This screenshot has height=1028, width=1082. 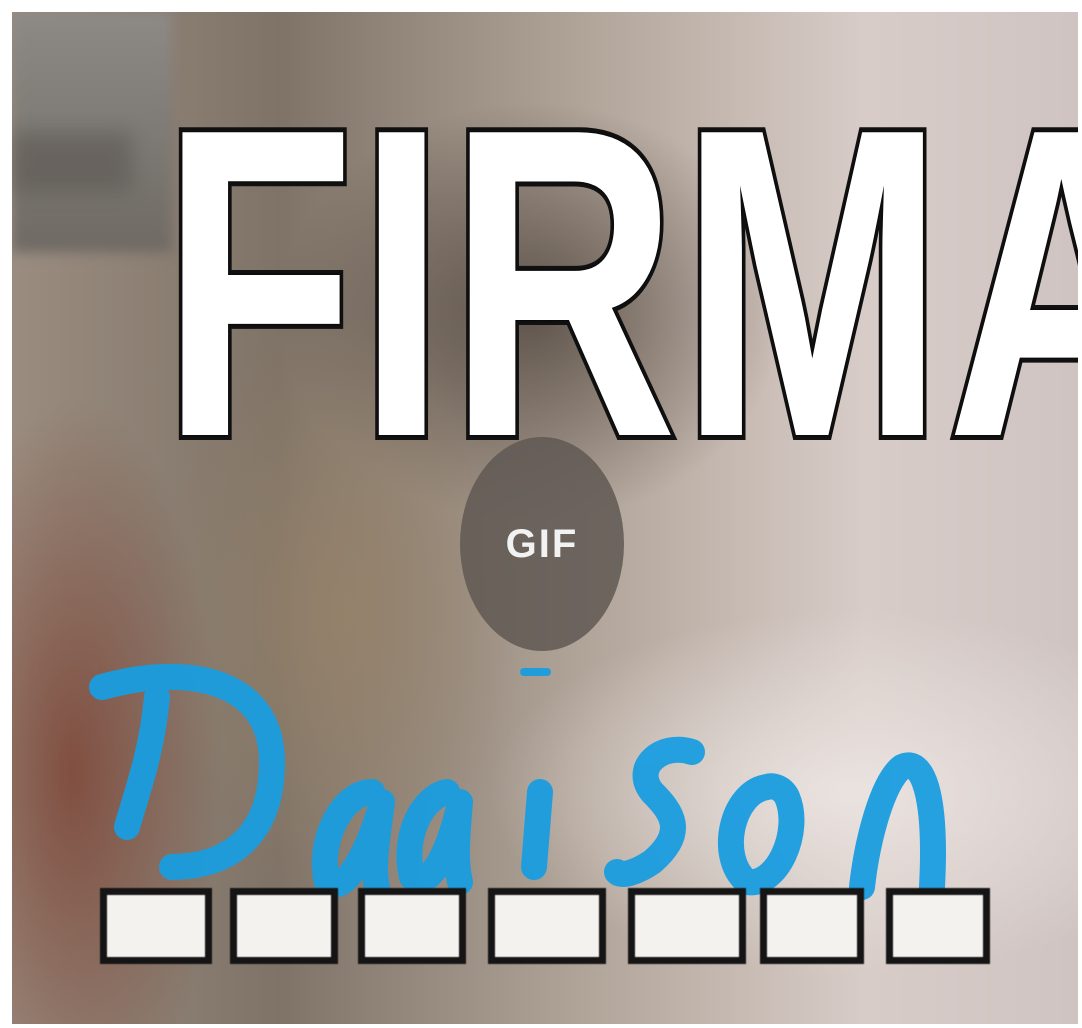 I want to click on signature-line, so click(x=550, y=928).